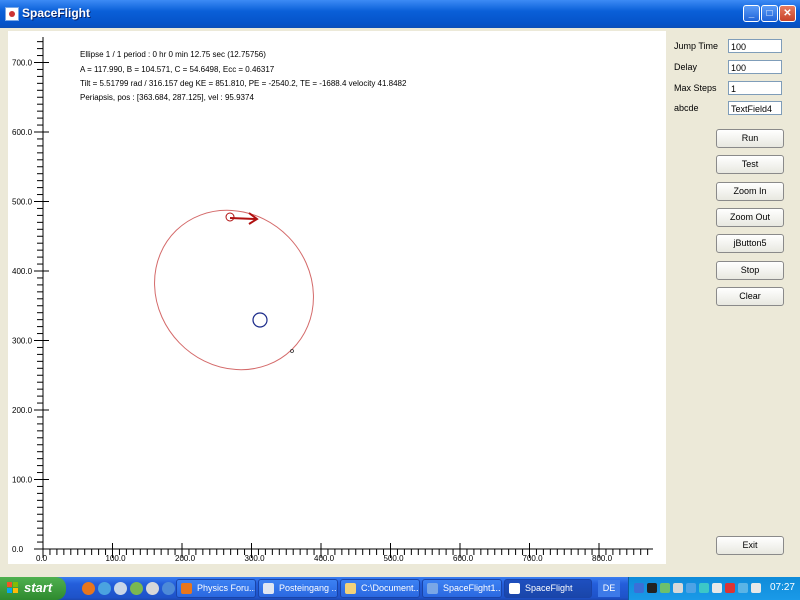 The height and width of the screenshot is (600, 800). I want to click on x-tick-label: 500.0, so click(394, 558).